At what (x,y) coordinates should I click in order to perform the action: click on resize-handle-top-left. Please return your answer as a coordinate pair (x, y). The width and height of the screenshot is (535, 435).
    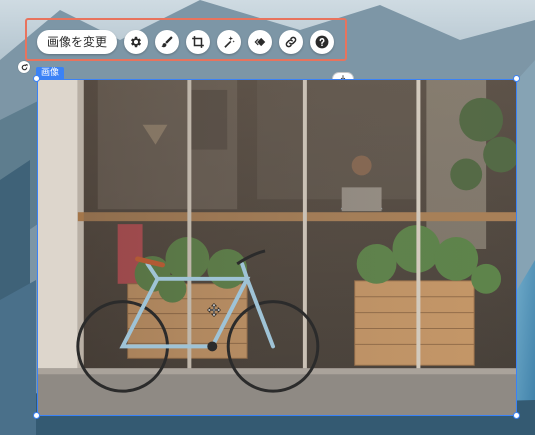
    Looking at the image, I should click on (36, 78).